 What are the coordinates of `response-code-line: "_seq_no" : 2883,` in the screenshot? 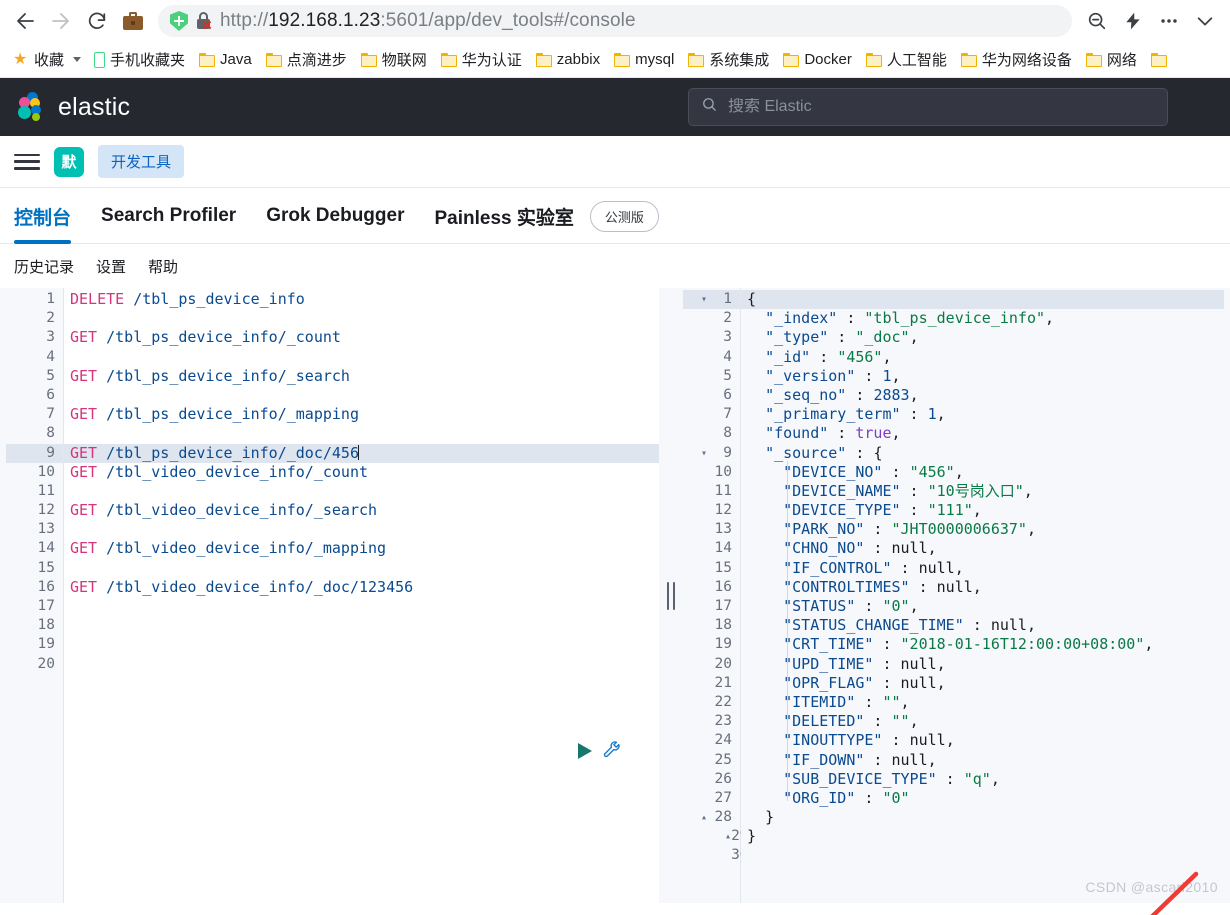 It's located at (982, 395).